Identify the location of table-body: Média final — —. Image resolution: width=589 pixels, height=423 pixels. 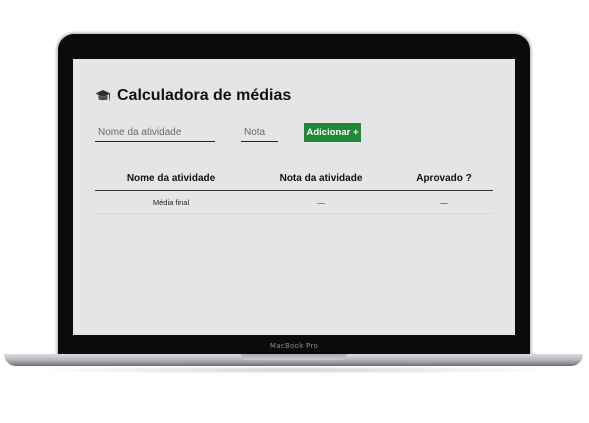
(294, 202).